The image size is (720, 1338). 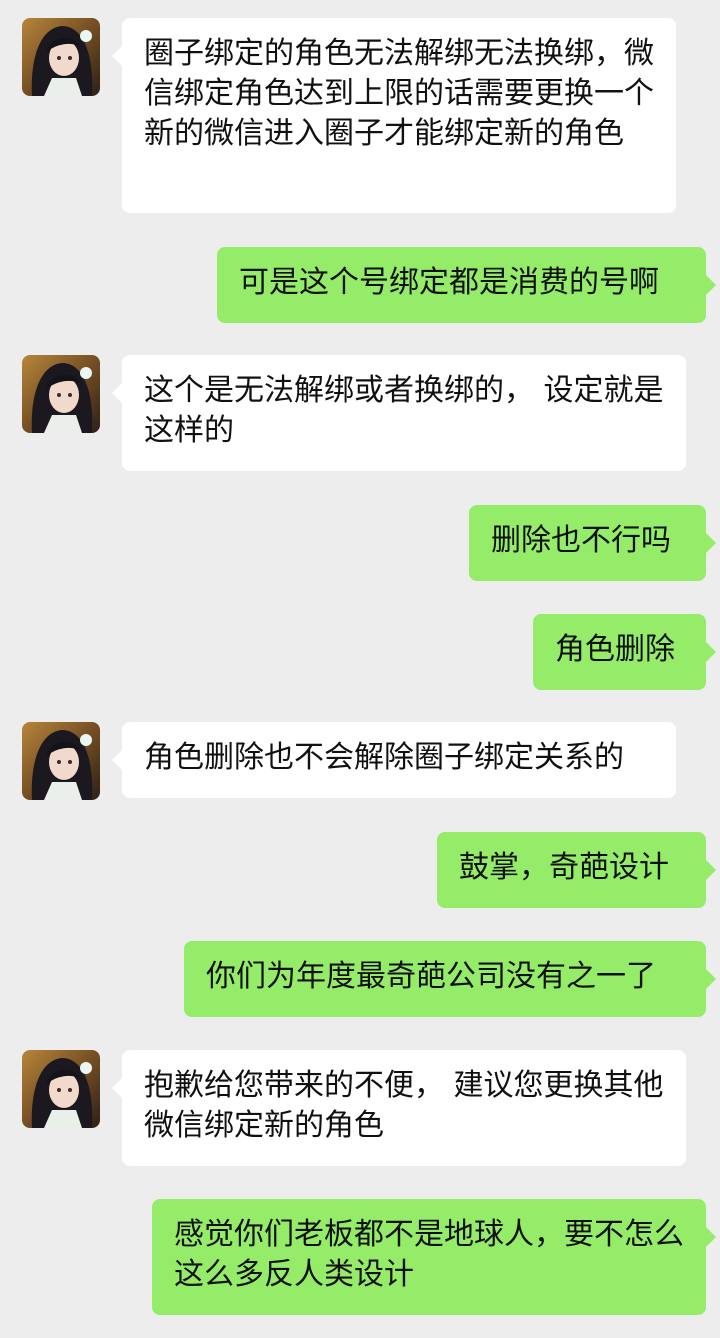 I want to click on outgoing-message-bubble: 你们为年度最奇葩公司没有之一了, so click(x=450, y=979).